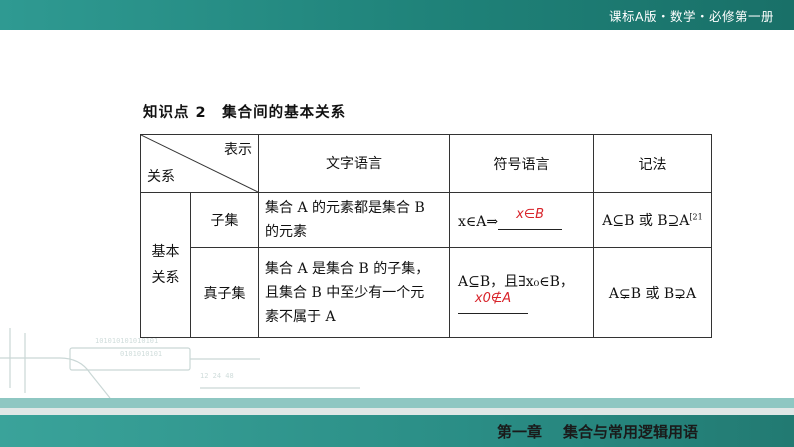 The image size is (794, 447). What do you see at coordinates (696, 217) in the screenshot?
I see `note-sup: [21` at bounding box center [696, 217].